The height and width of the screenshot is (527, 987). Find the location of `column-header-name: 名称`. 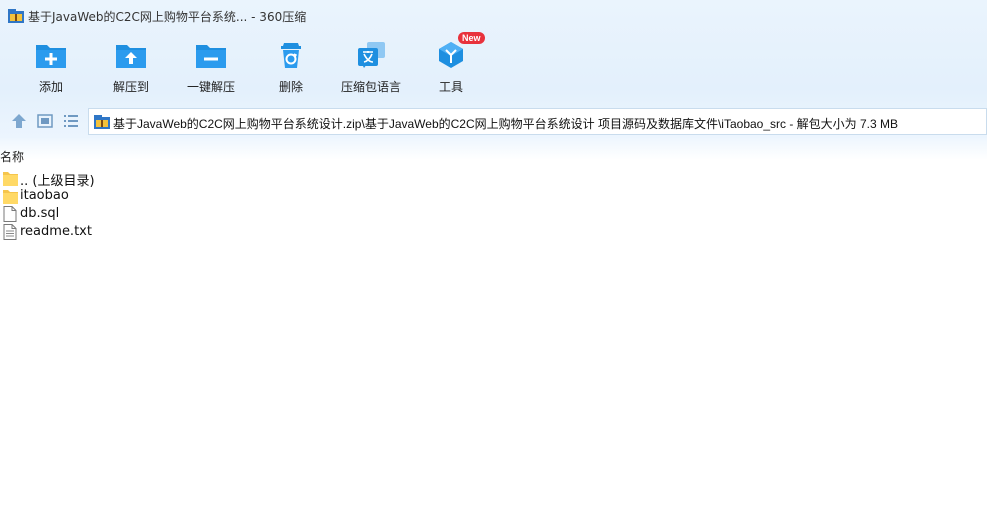

column-header-name: 名称 is located at coordinates (12, 156).